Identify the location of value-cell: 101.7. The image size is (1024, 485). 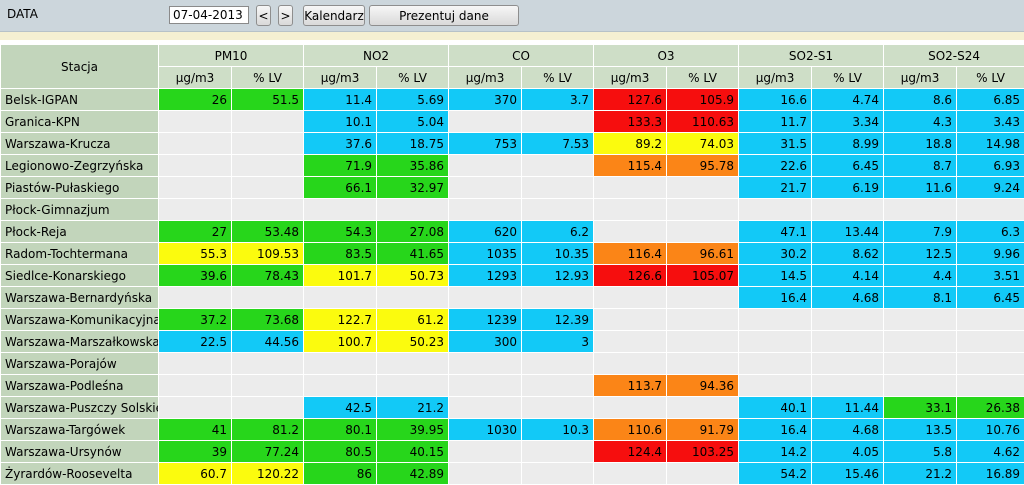
(340, 276).